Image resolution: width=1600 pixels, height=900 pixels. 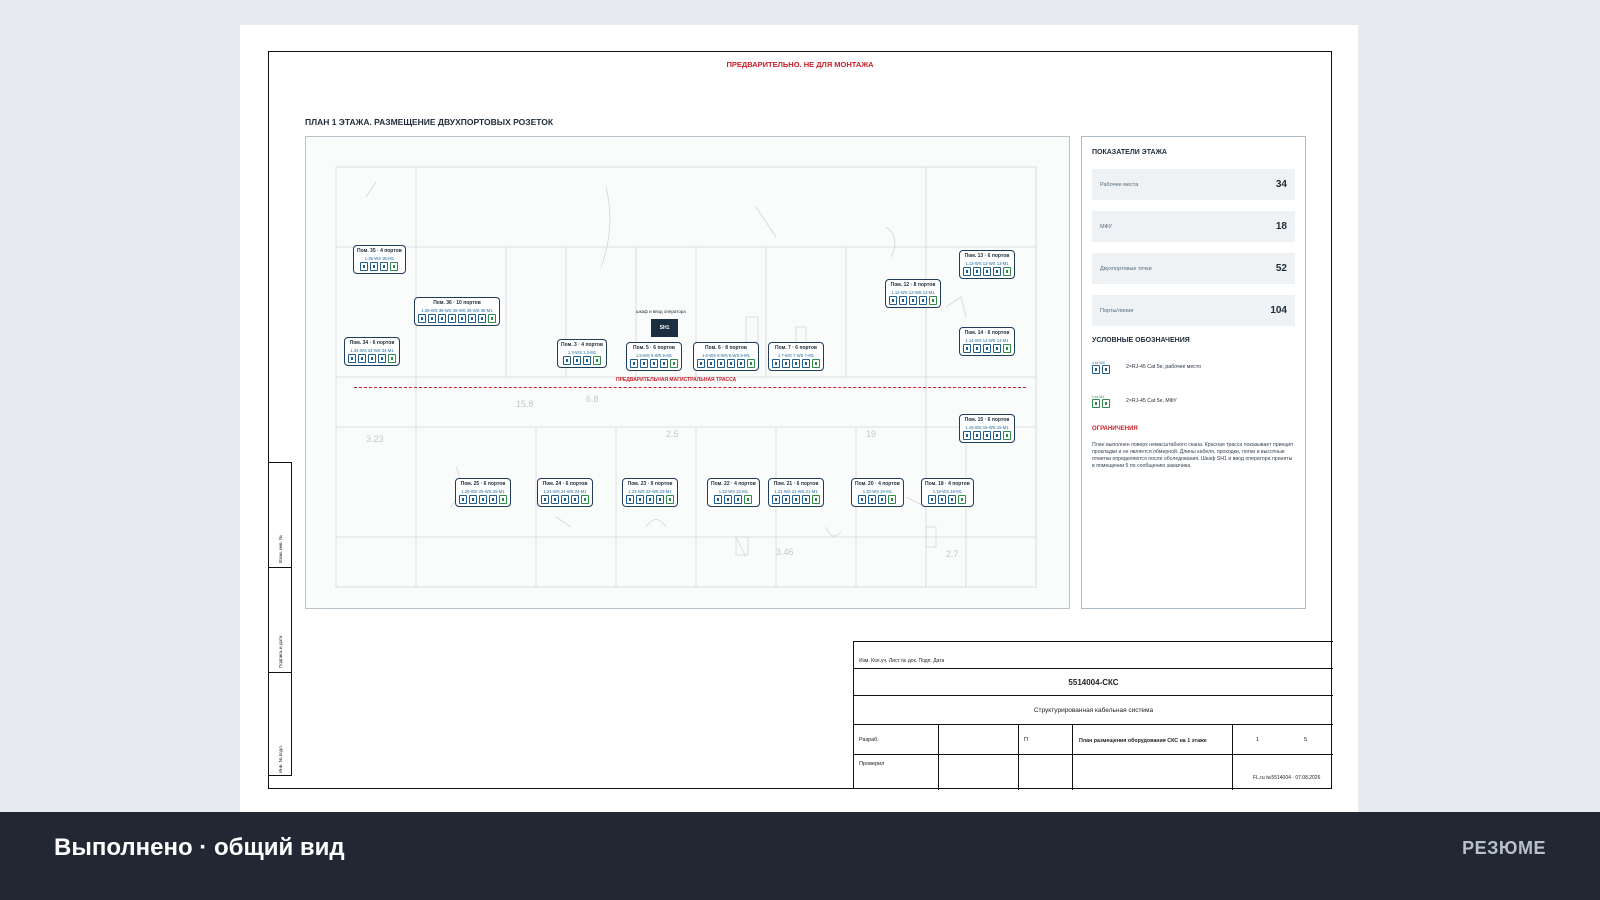 I want to click on side-cell-label: Подпись и дата, so click(x=280, y=651).